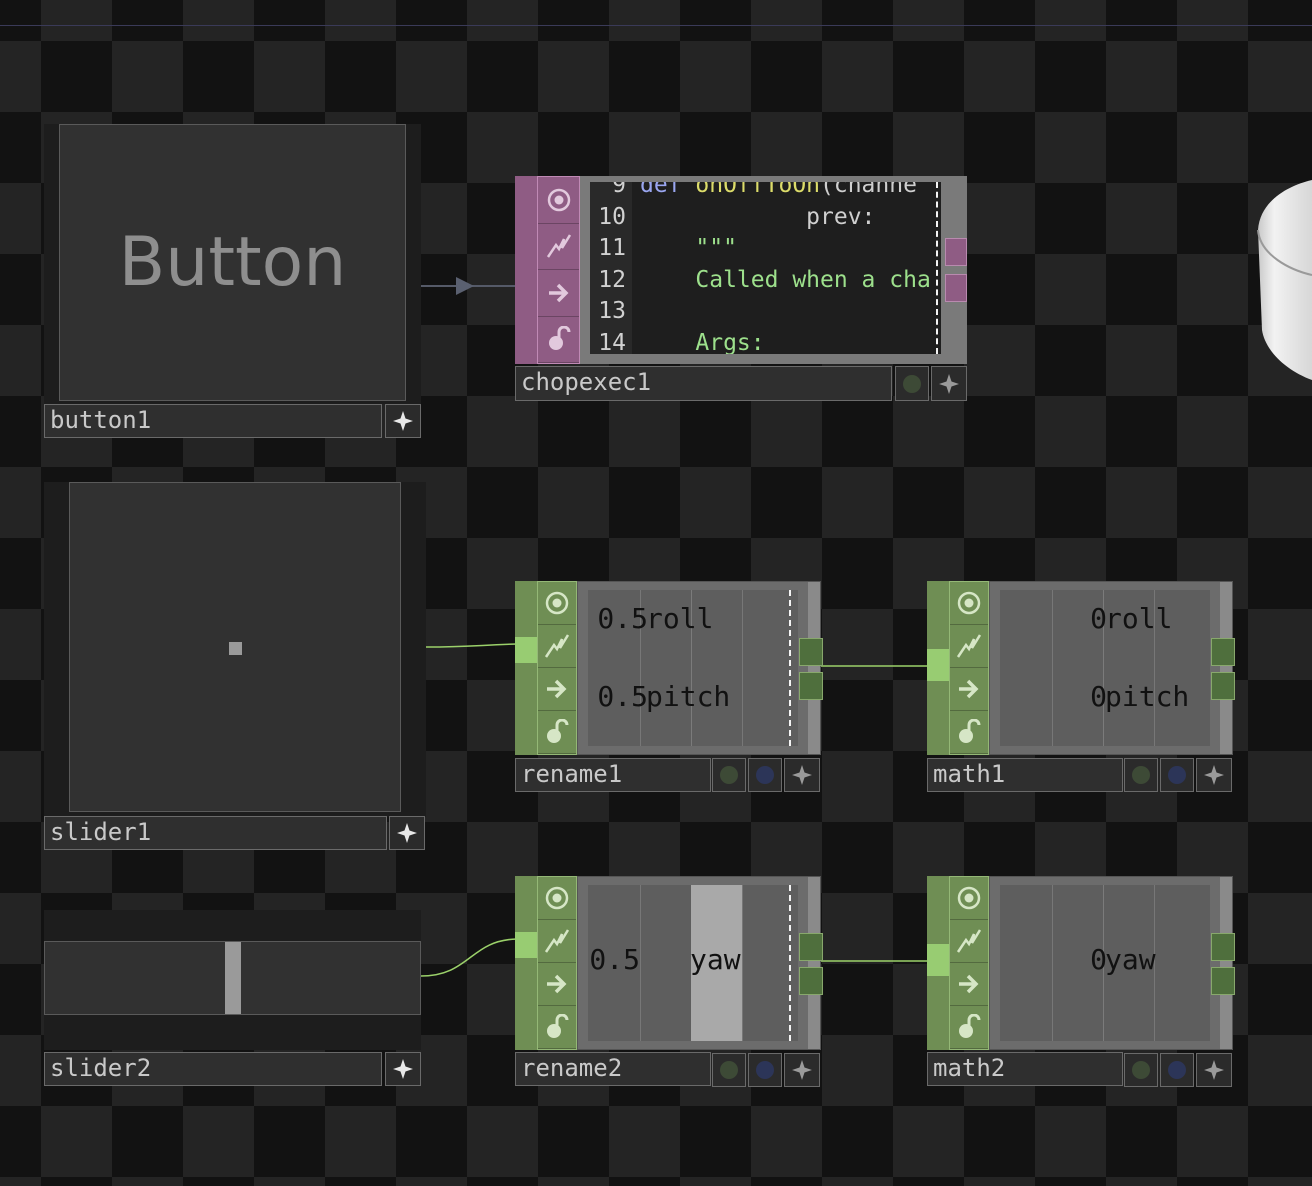  Describe the element at coordinates (1139, 618) in the screenshot. I see `math1-channel-name: roll` at that location.